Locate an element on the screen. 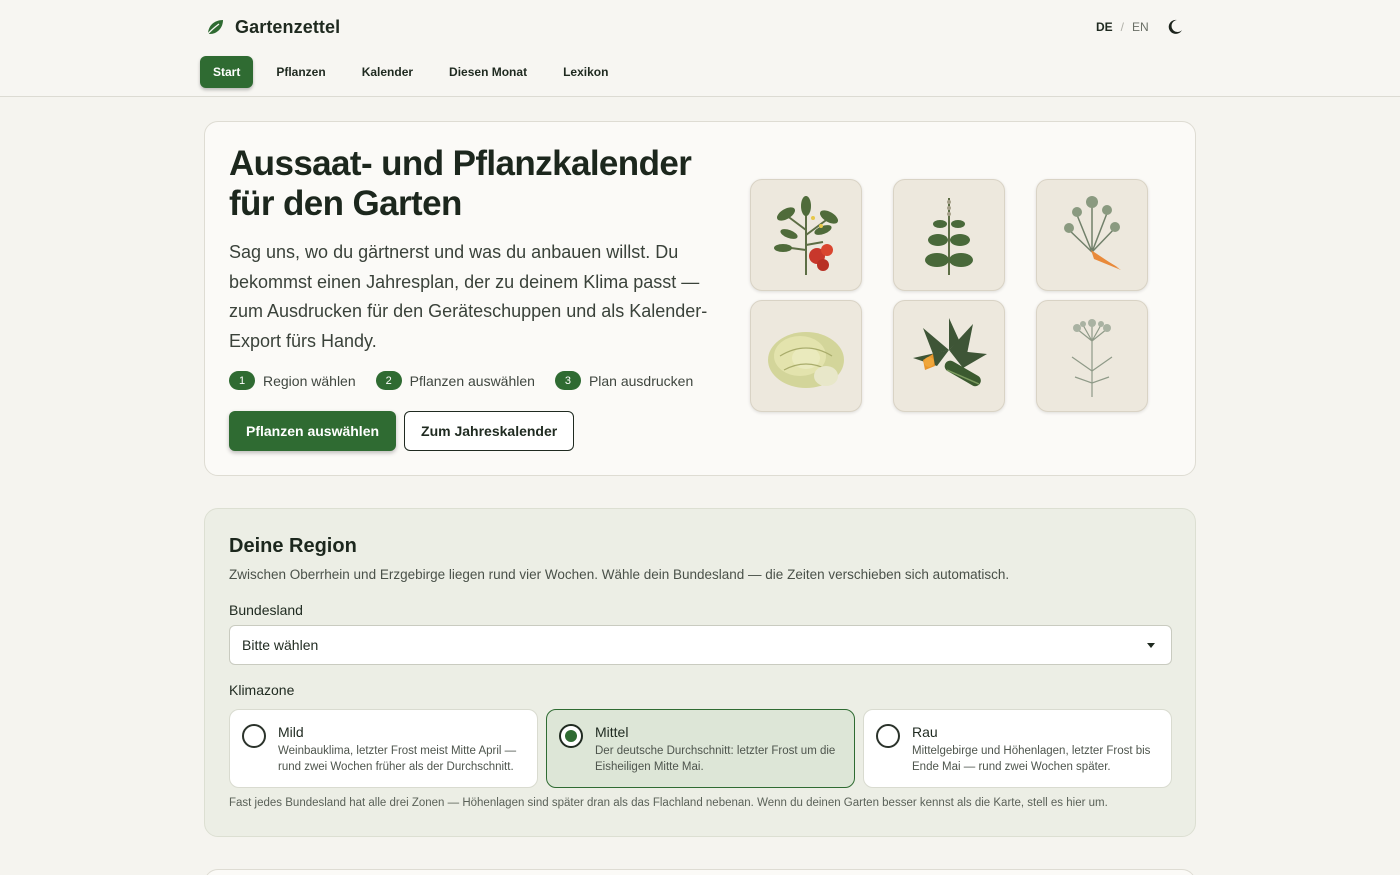 This screenshot has width=1400, height=875. moon-icon is located at coordinates (1175, 27).